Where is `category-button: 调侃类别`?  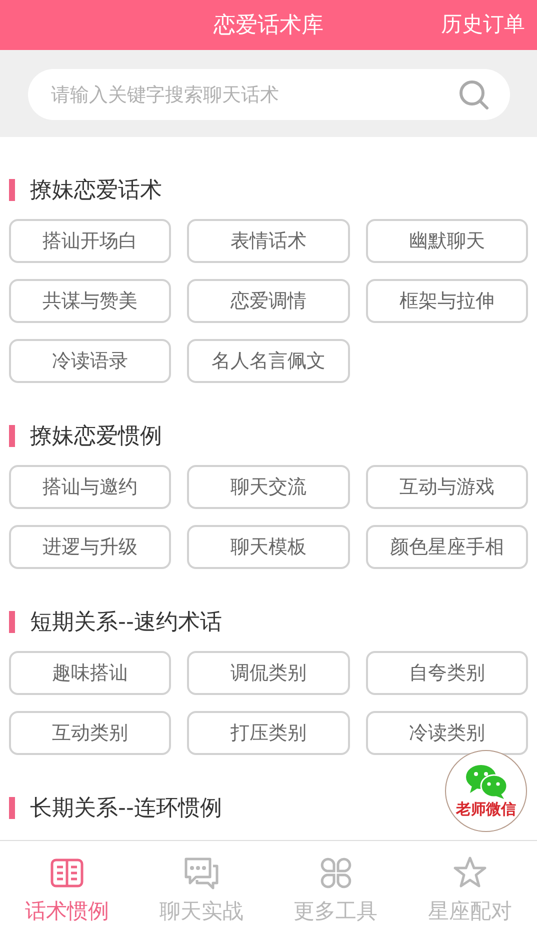 category-button: 调侃类别 is located at coordinates (268, 673).